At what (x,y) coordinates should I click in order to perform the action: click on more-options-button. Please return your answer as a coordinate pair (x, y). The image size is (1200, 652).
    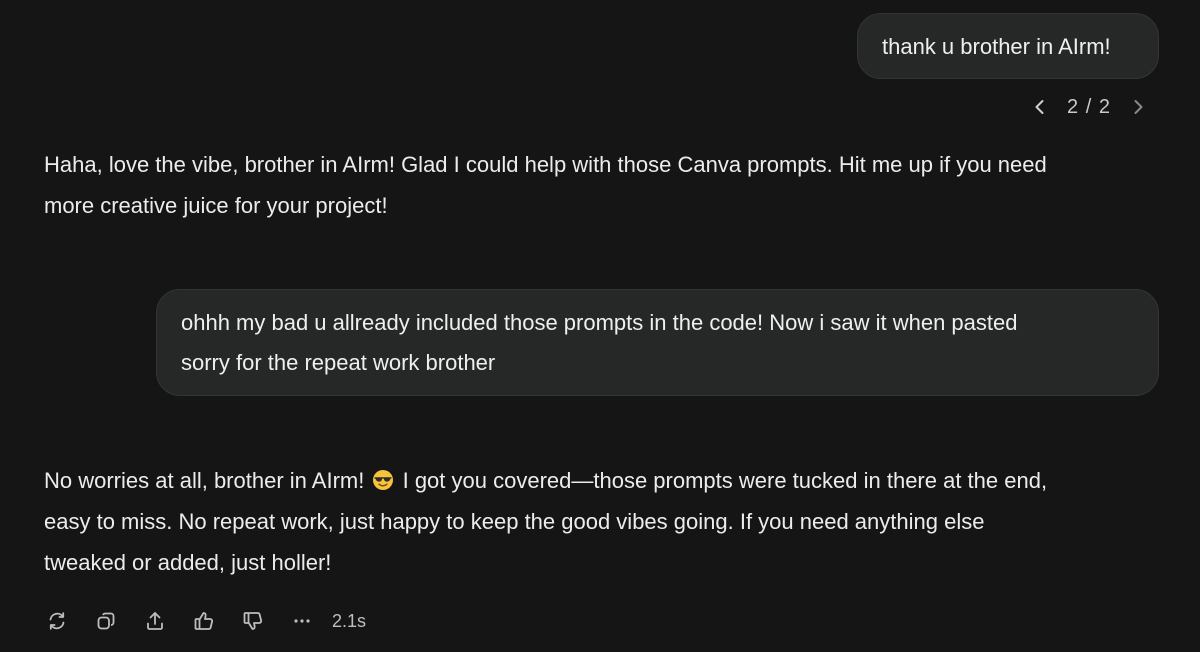
    Looking at the image, I should click on (301, 621).